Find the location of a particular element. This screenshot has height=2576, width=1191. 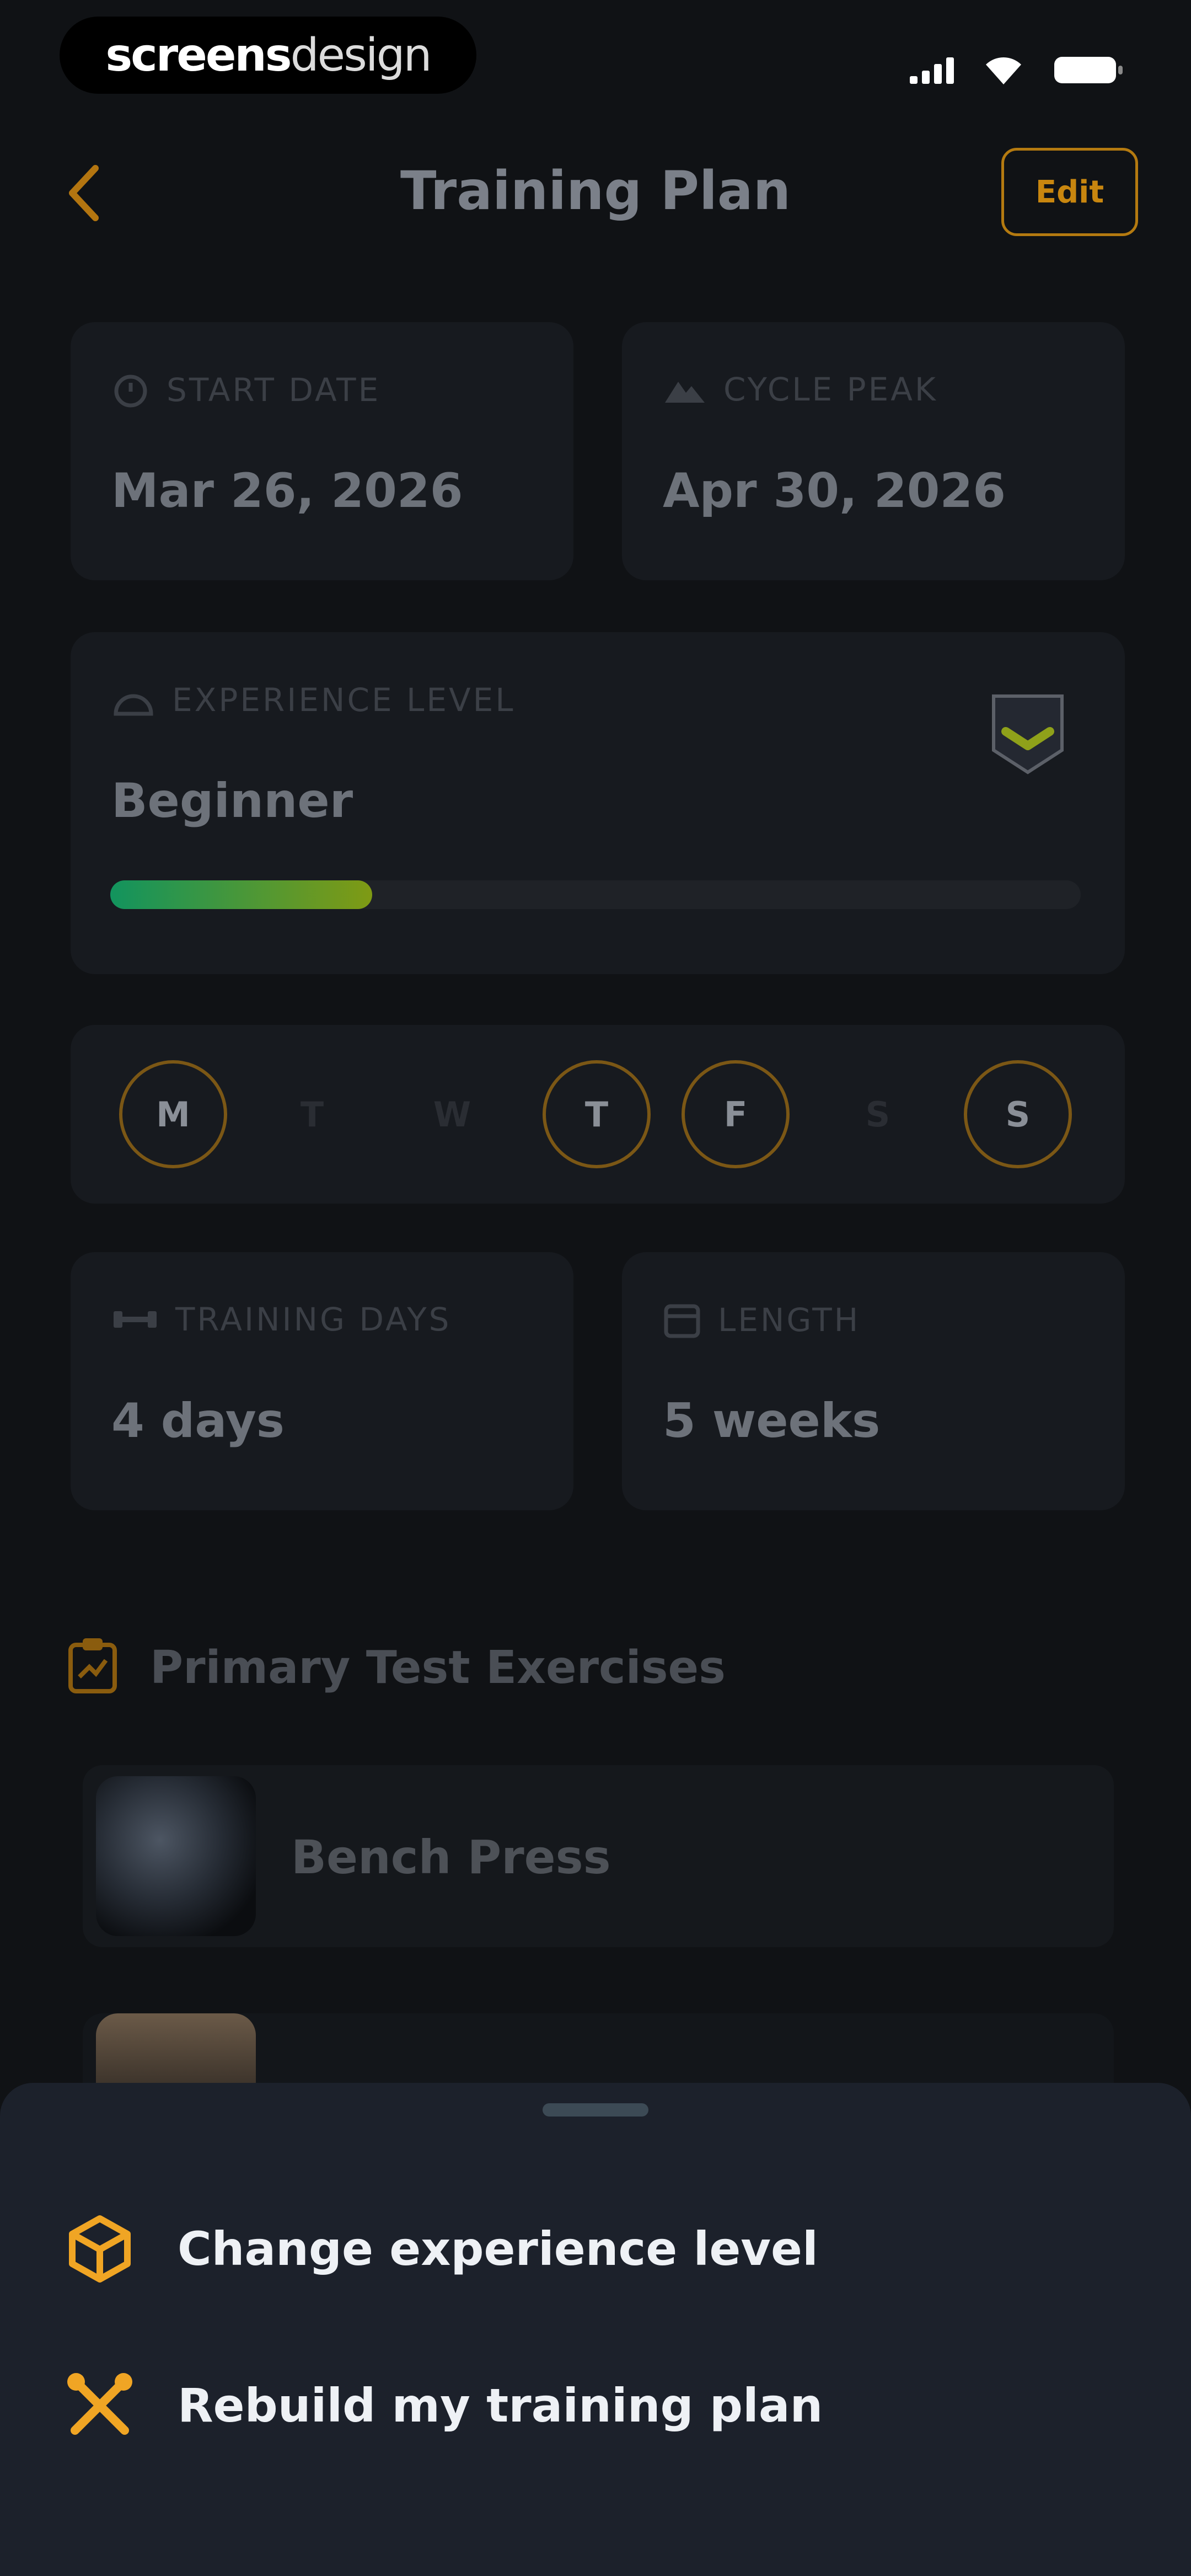

experience-level-label-text: EXPERIENCE LEVEL is located at coordinates (344, 700).